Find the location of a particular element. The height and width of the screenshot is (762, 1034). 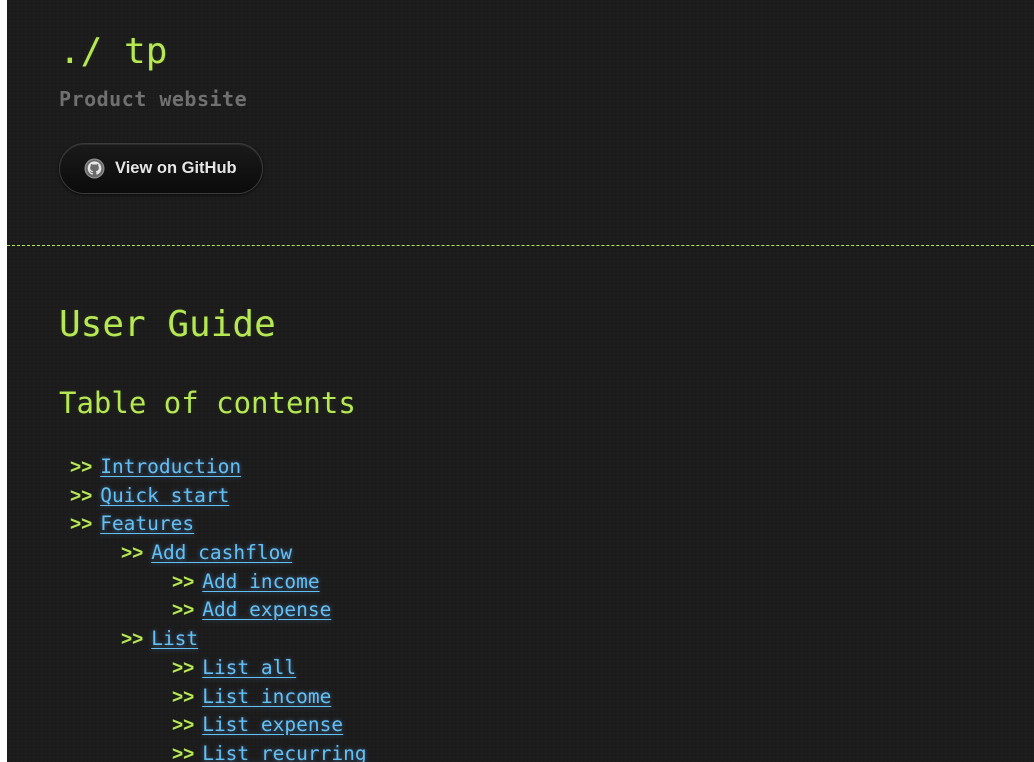

toc-item-list-recurring: >> List recurring is located at coordinates (218, 751).